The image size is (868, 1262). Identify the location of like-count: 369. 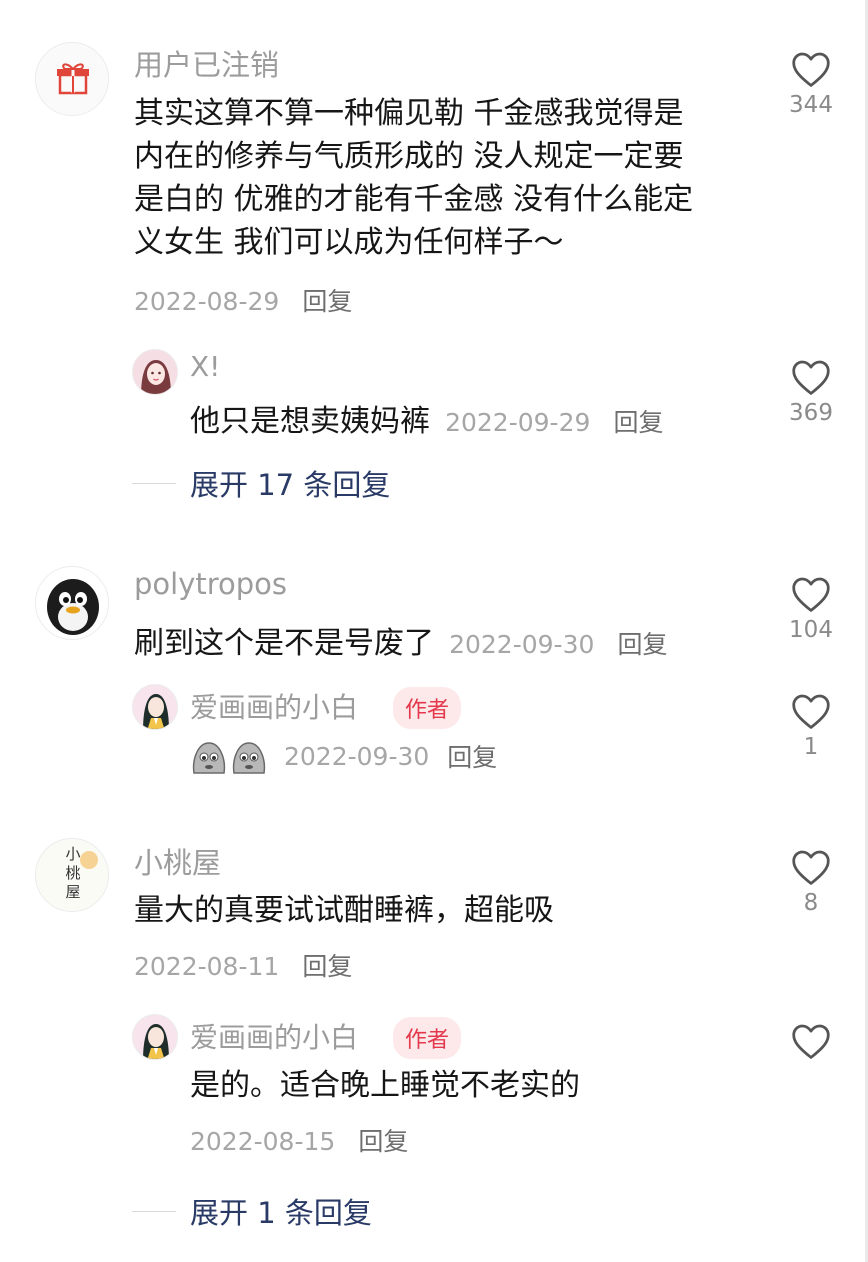
(811, 413).